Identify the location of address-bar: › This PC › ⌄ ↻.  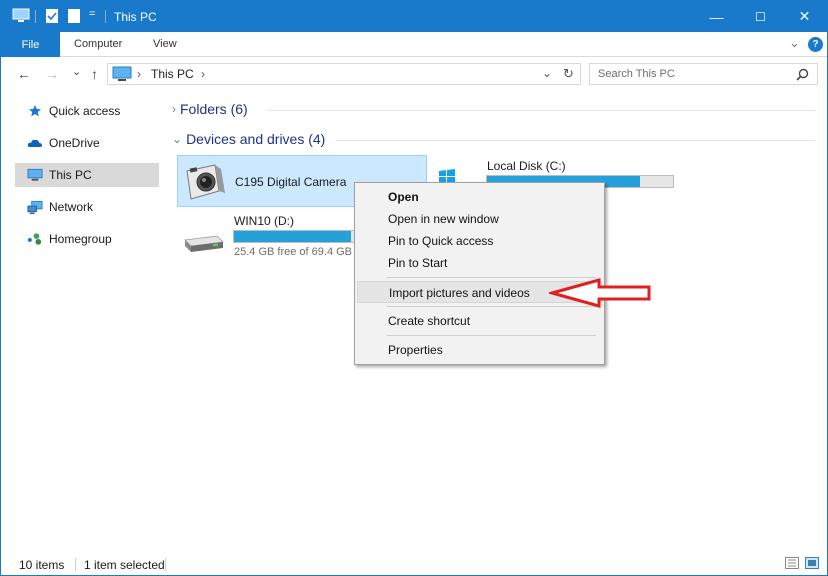
(344, 74).